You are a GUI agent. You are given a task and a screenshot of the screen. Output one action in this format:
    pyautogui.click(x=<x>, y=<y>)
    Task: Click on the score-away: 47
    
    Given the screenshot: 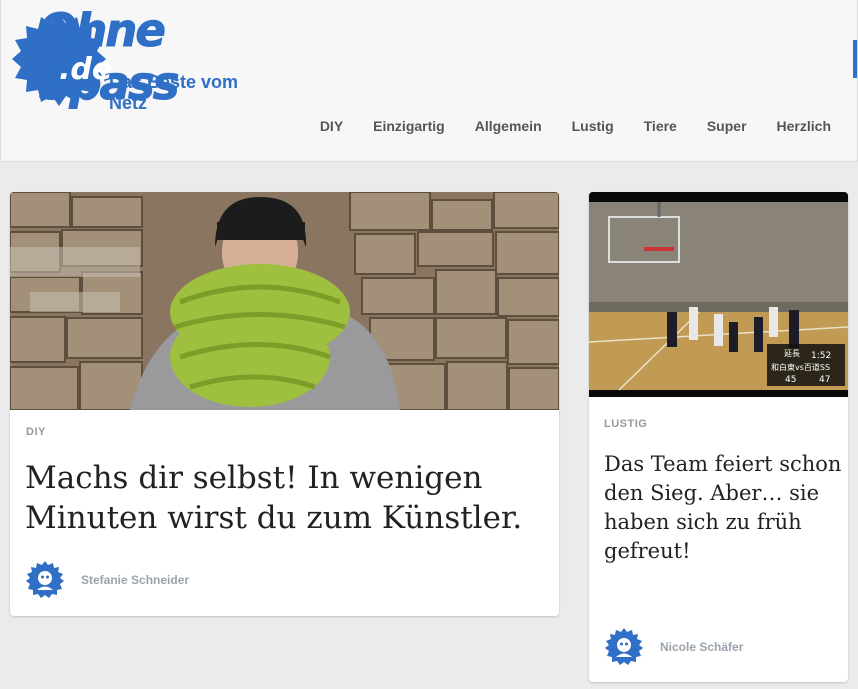 What is the action you would take?
    pyautogui.click(x=824, y=380)
    